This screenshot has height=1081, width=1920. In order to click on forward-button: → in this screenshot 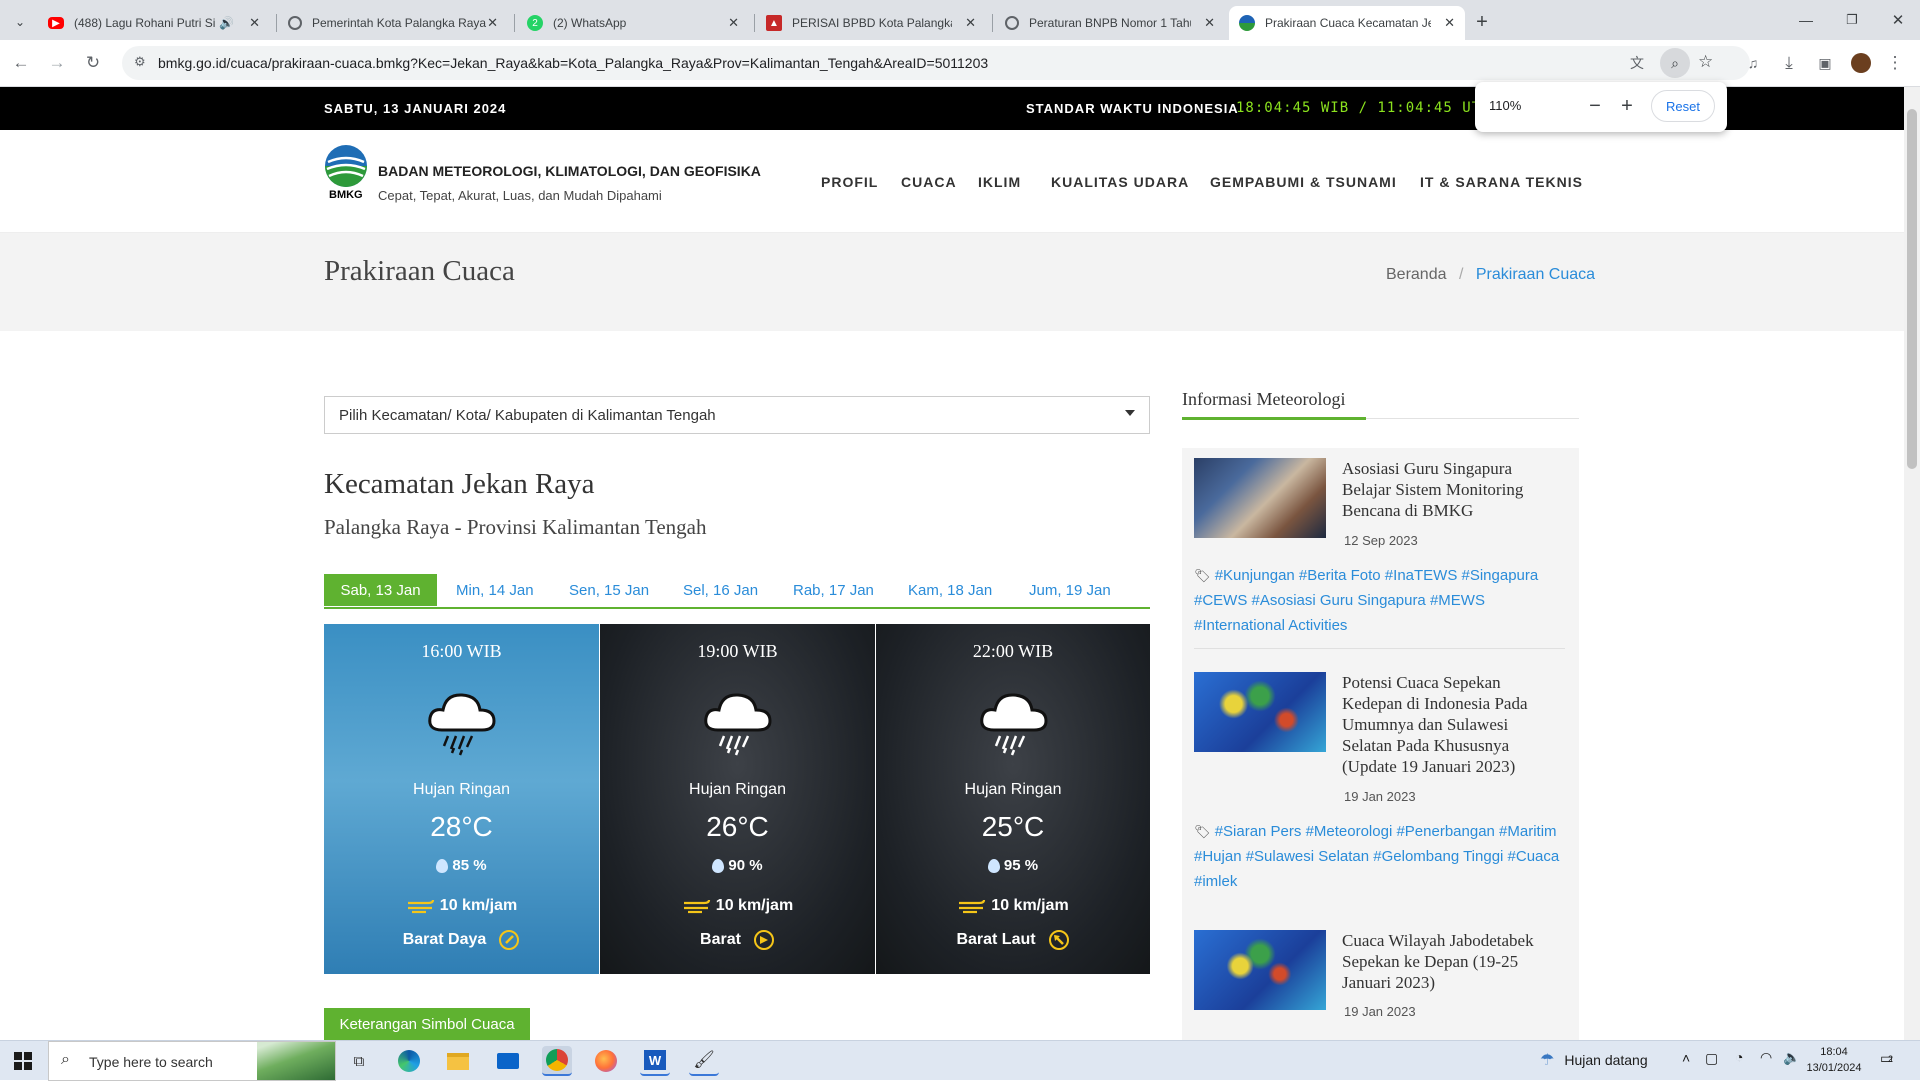, I will do `click(57, 63)`.